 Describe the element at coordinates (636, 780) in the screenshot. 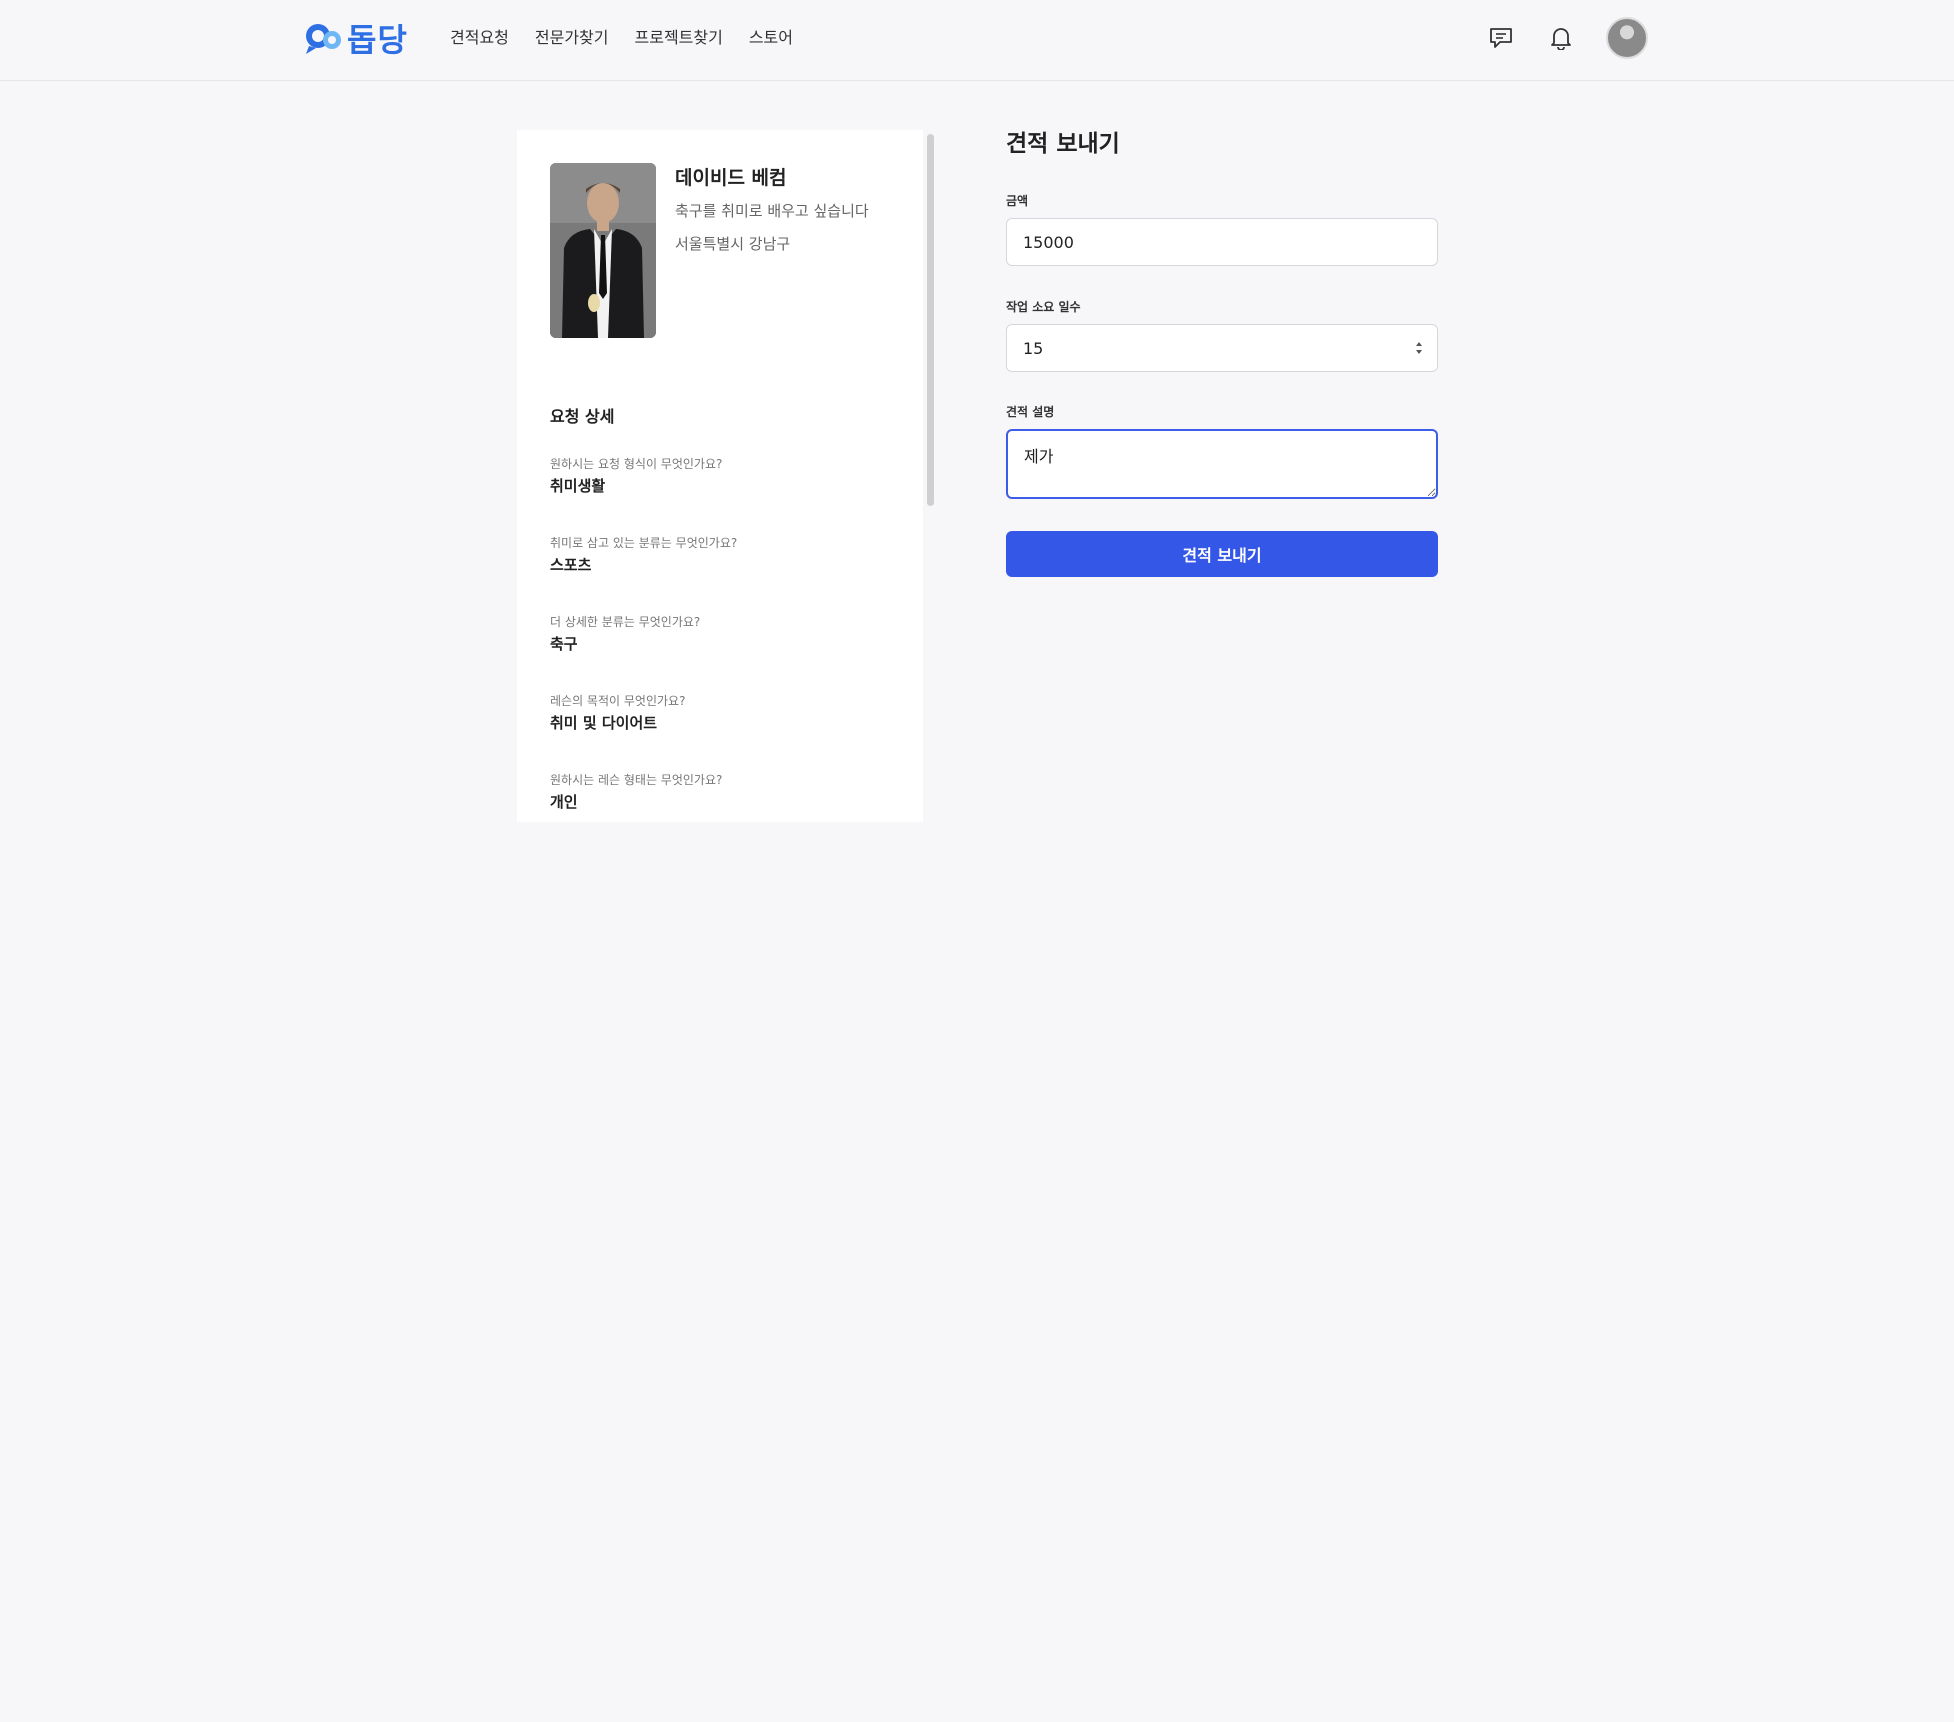

I see `detail-question: 원하시는 레슨 형태는 무엇인가요?` at that location.